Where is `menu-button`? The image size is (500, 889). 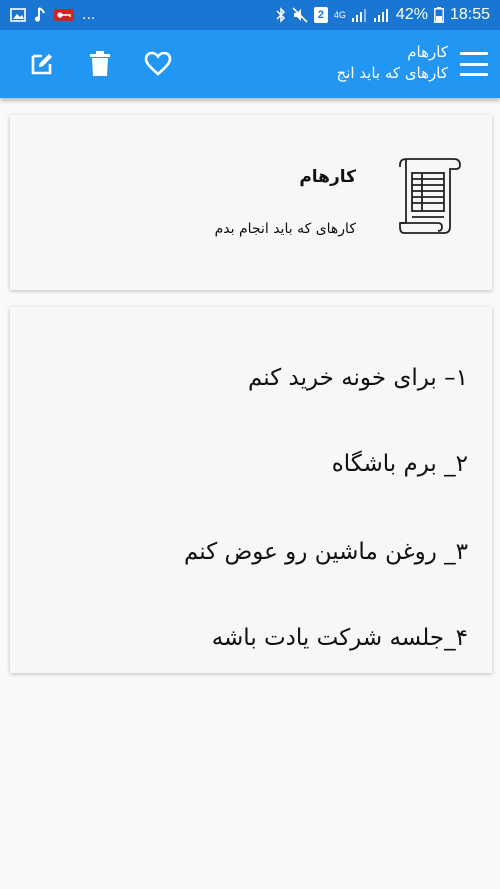
menu-button is located at coordinates (474, 64).